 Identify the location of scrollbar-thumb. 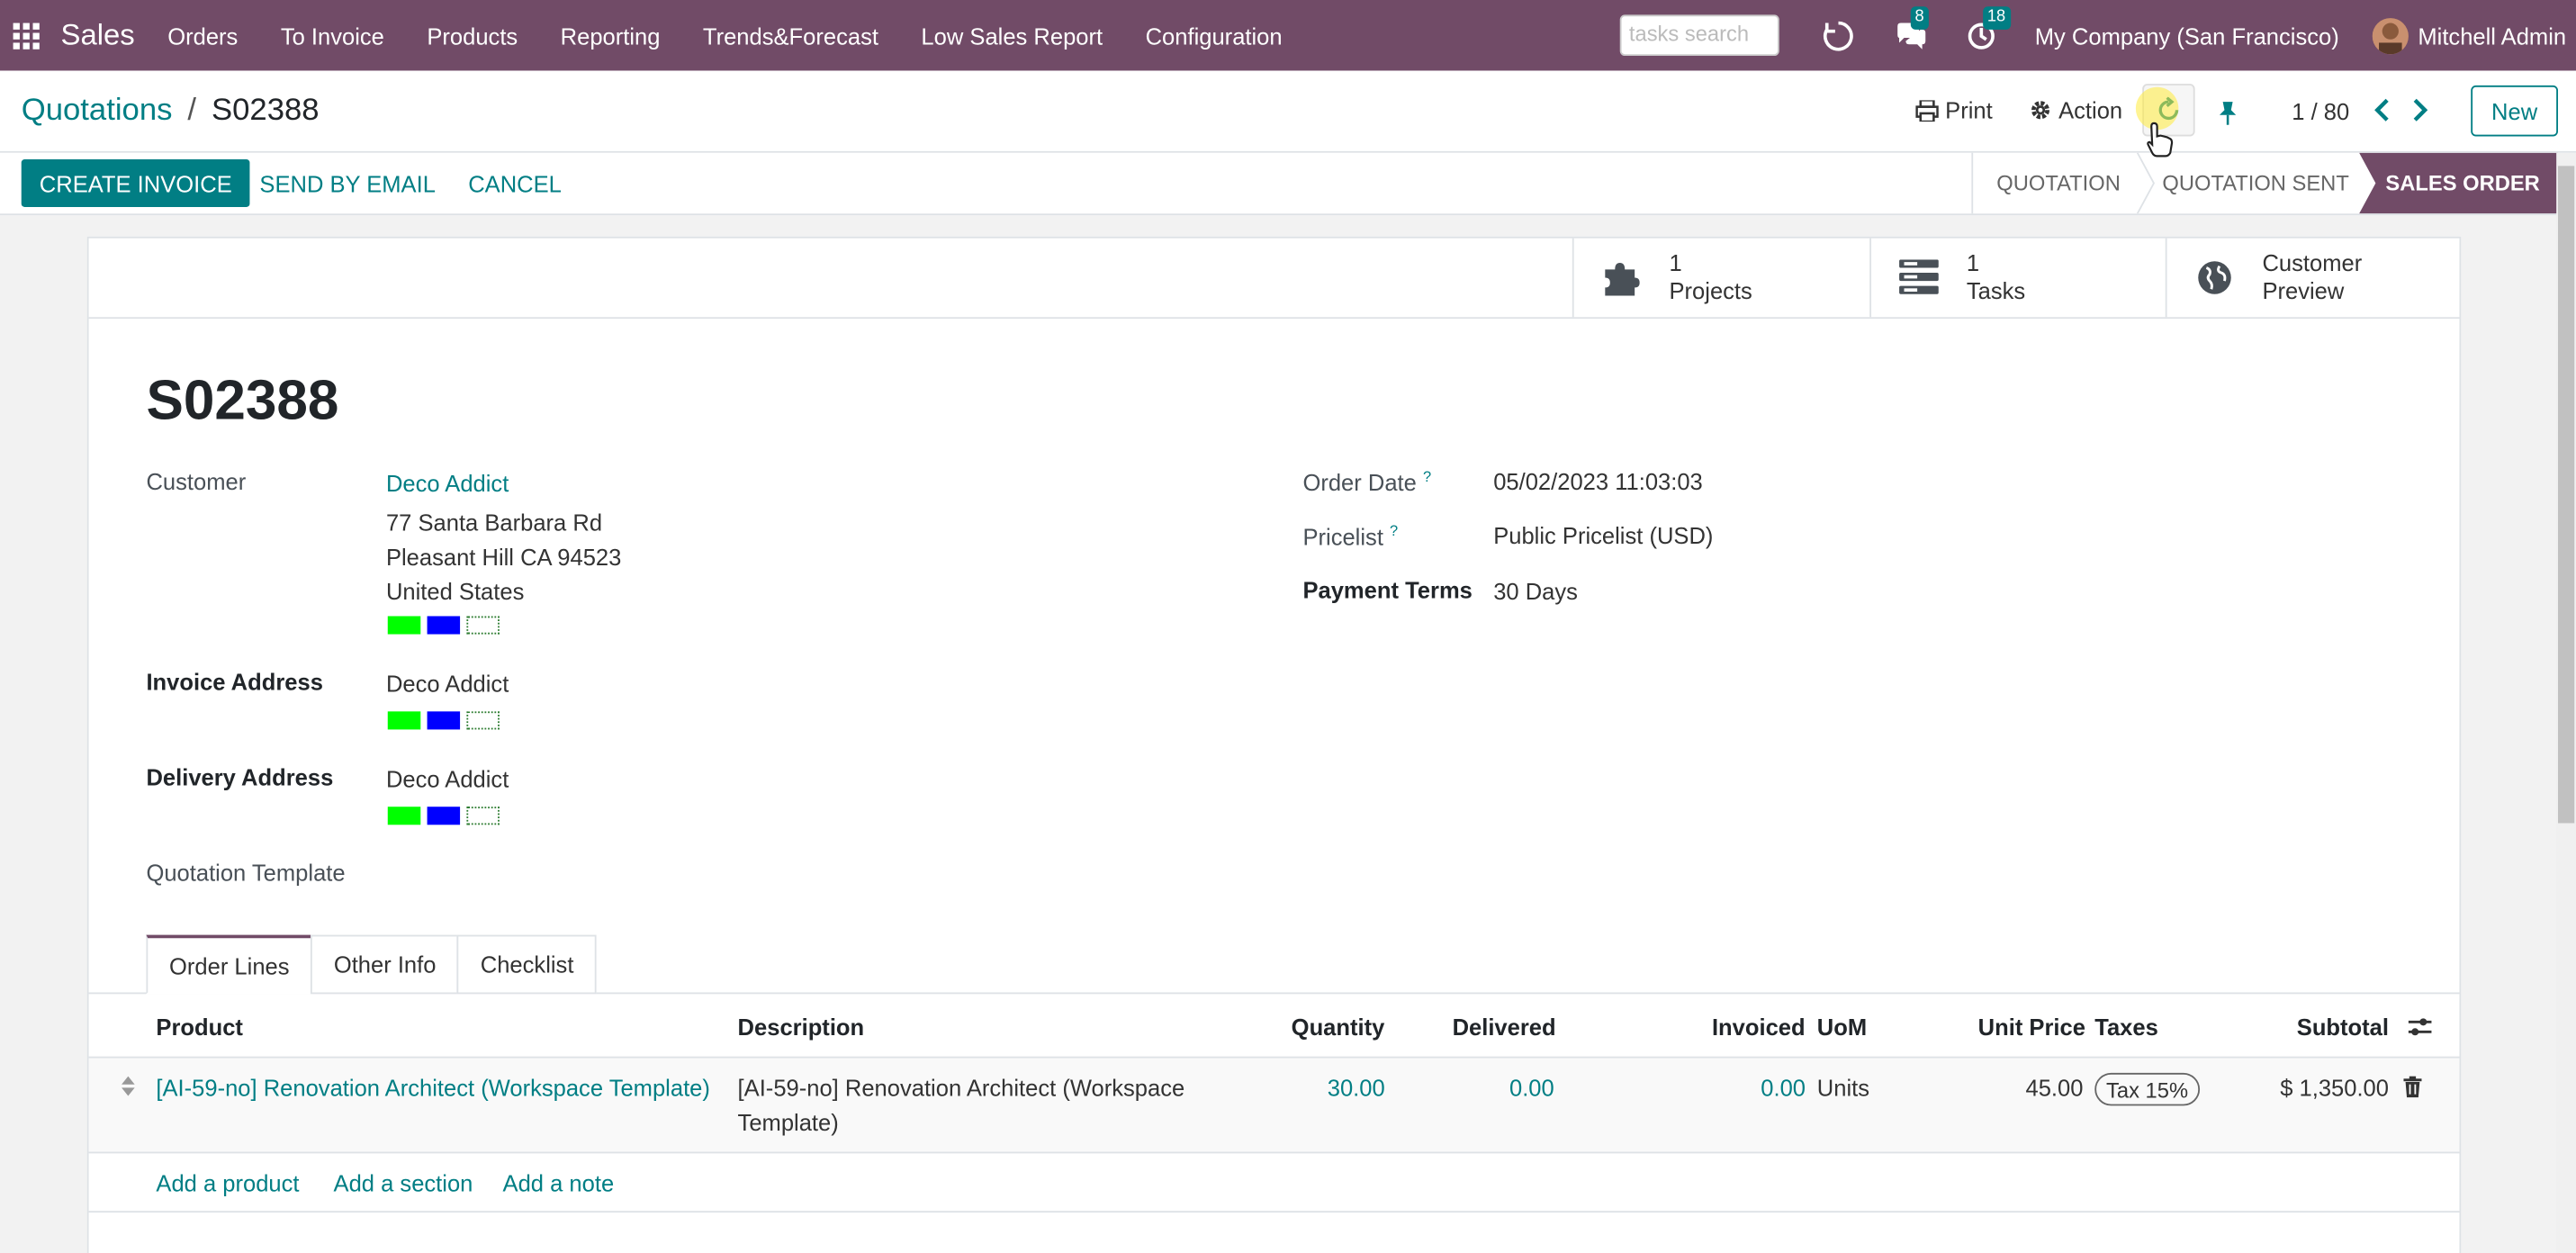
(2566, 495).